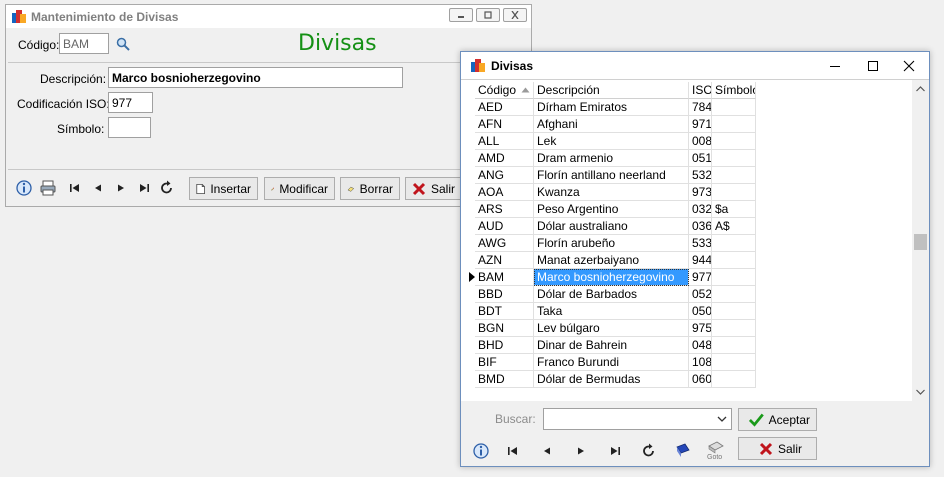 This screenshot has width=944, height=477. Describe the element at coordinates (611, 226) in the screenshot. I see `cell-descripcion: Dólar australiano` at that location.